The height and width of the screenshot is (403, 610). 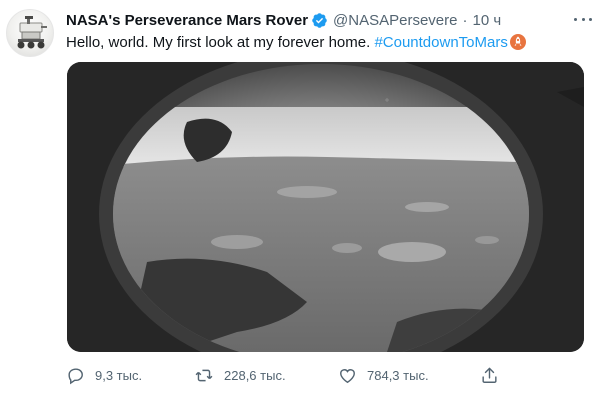 I want to click on verified-badge-icon, so click(x=319, y=20).